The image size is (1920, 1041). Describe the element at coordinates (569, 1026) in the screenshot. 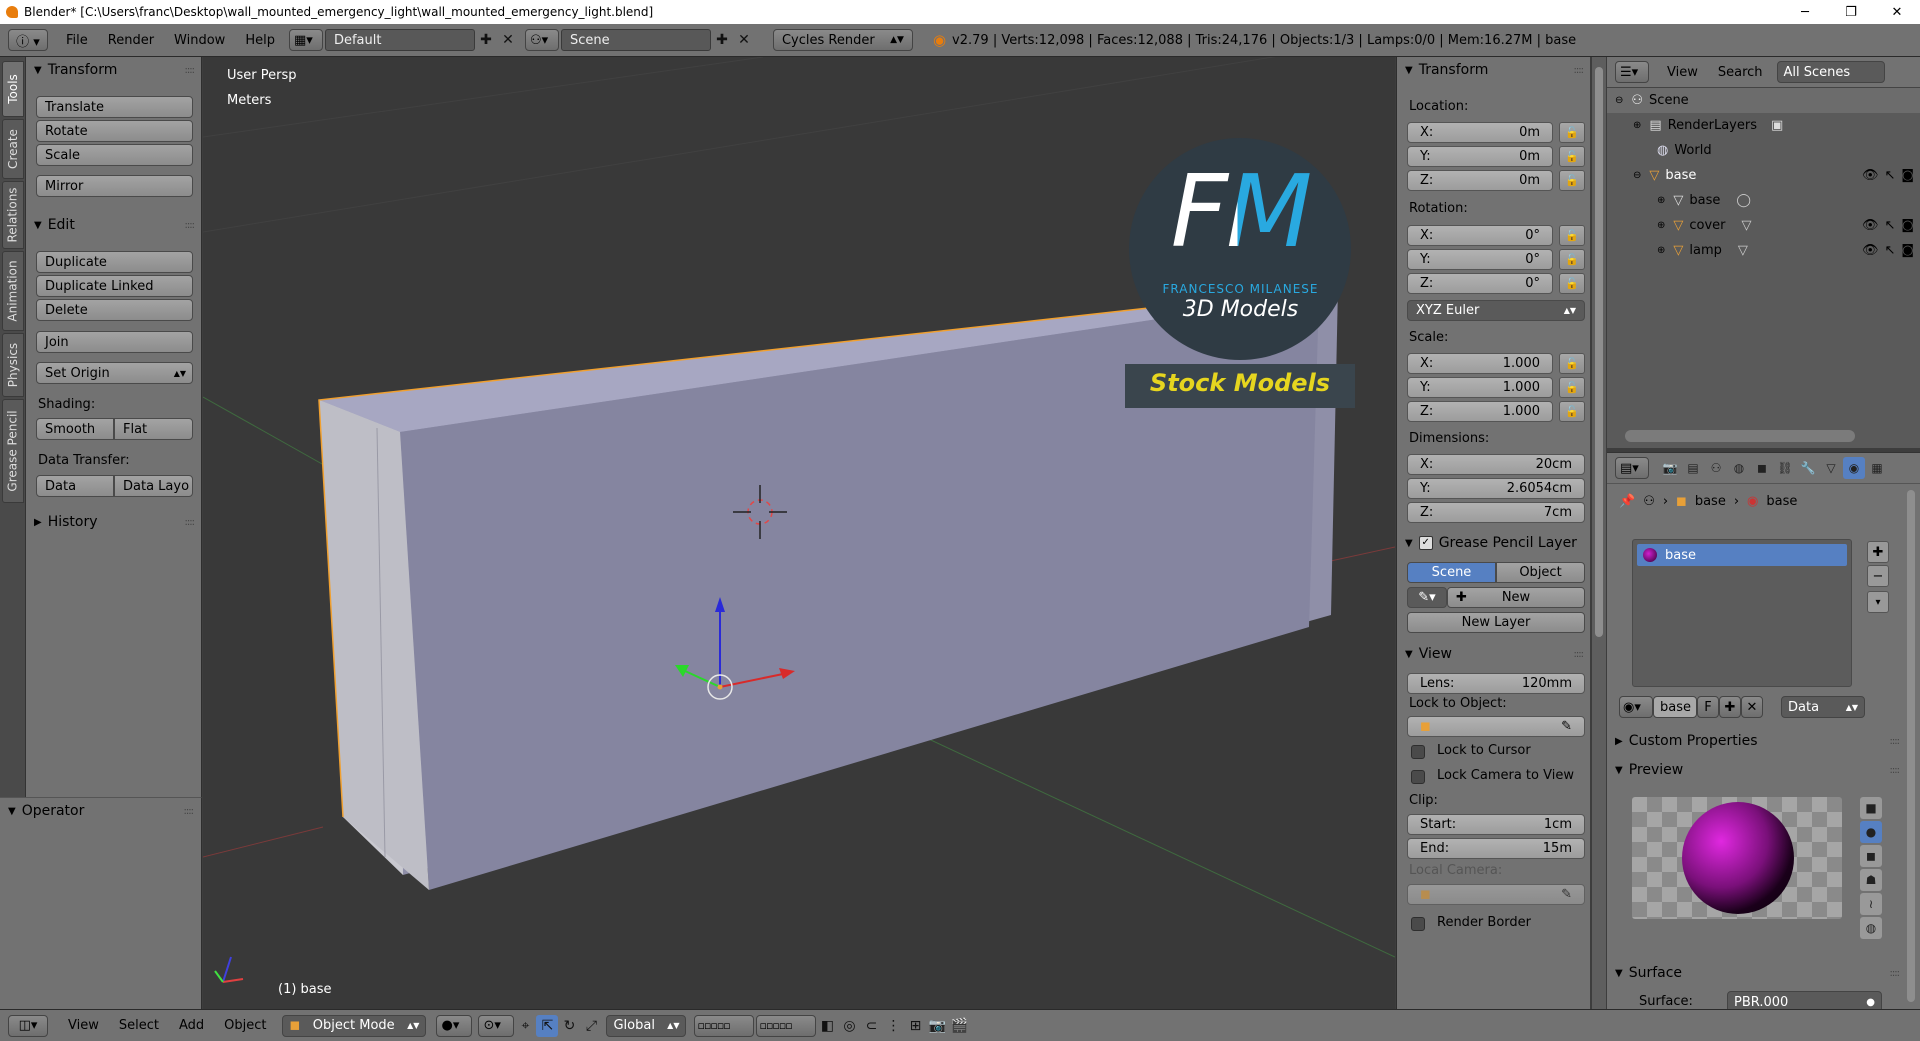

I see `rotate-manipulator-icon: ↻` at that location.